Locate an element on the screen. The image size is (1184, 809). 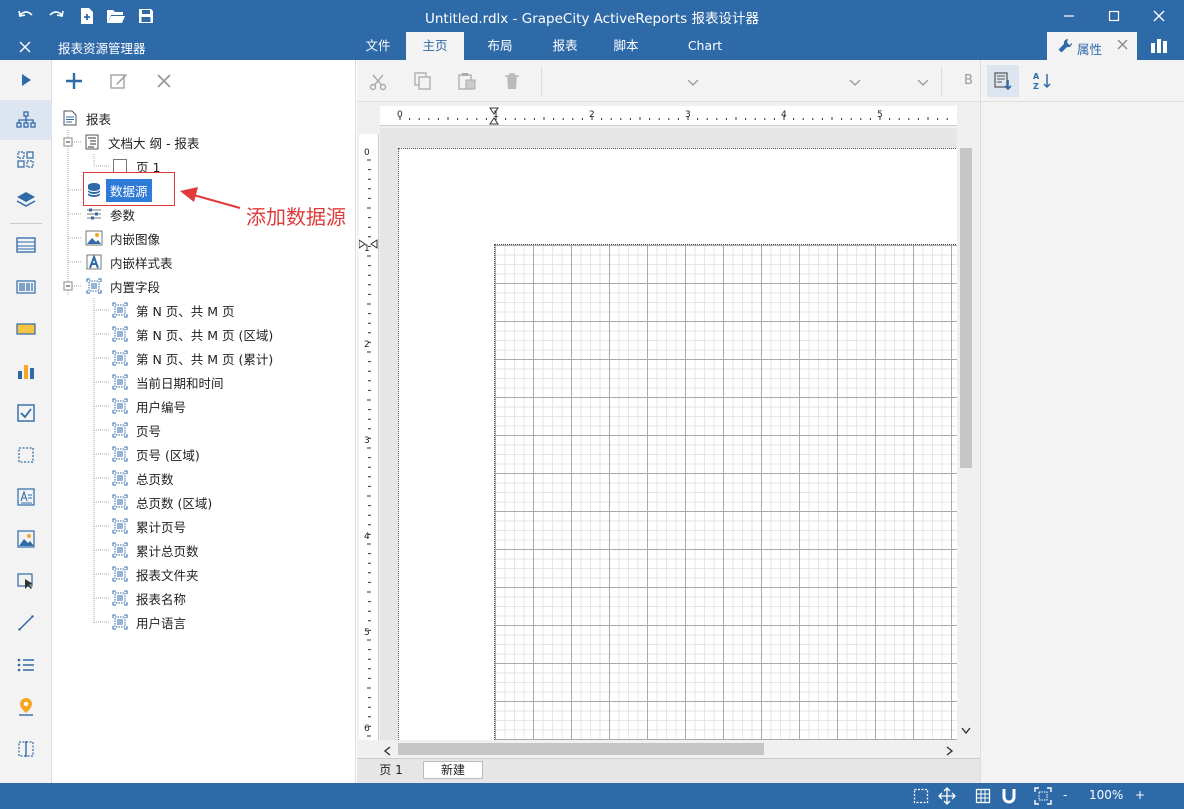
delete-icon is located at coordinates (164, 82).